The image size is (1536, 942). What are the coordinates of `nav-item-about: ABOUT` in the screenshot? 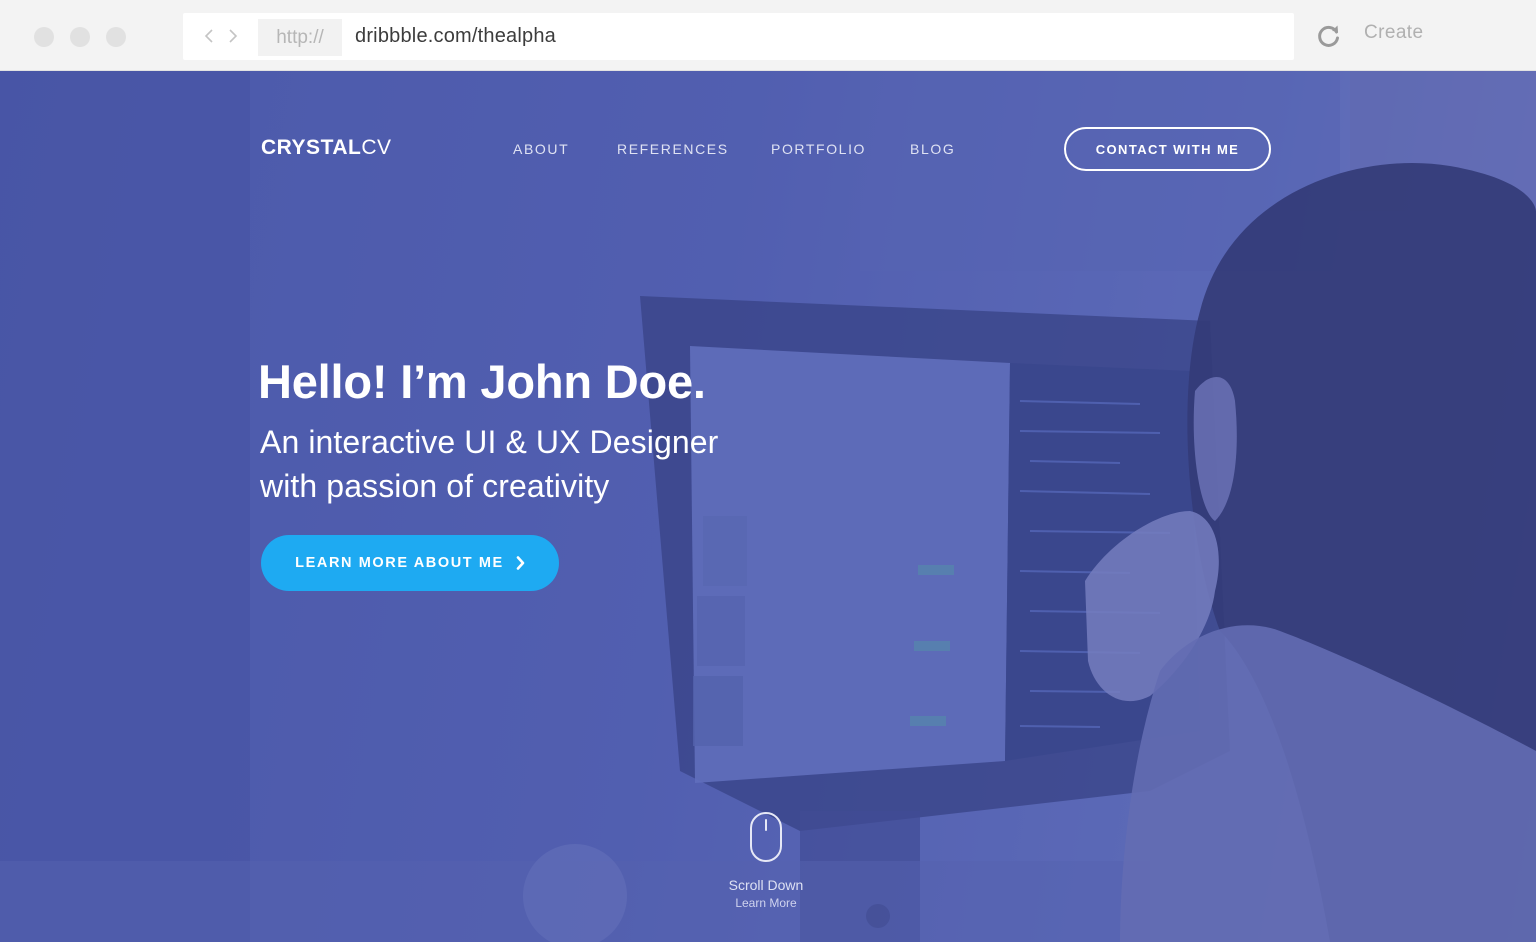 It's located at (541, 149).